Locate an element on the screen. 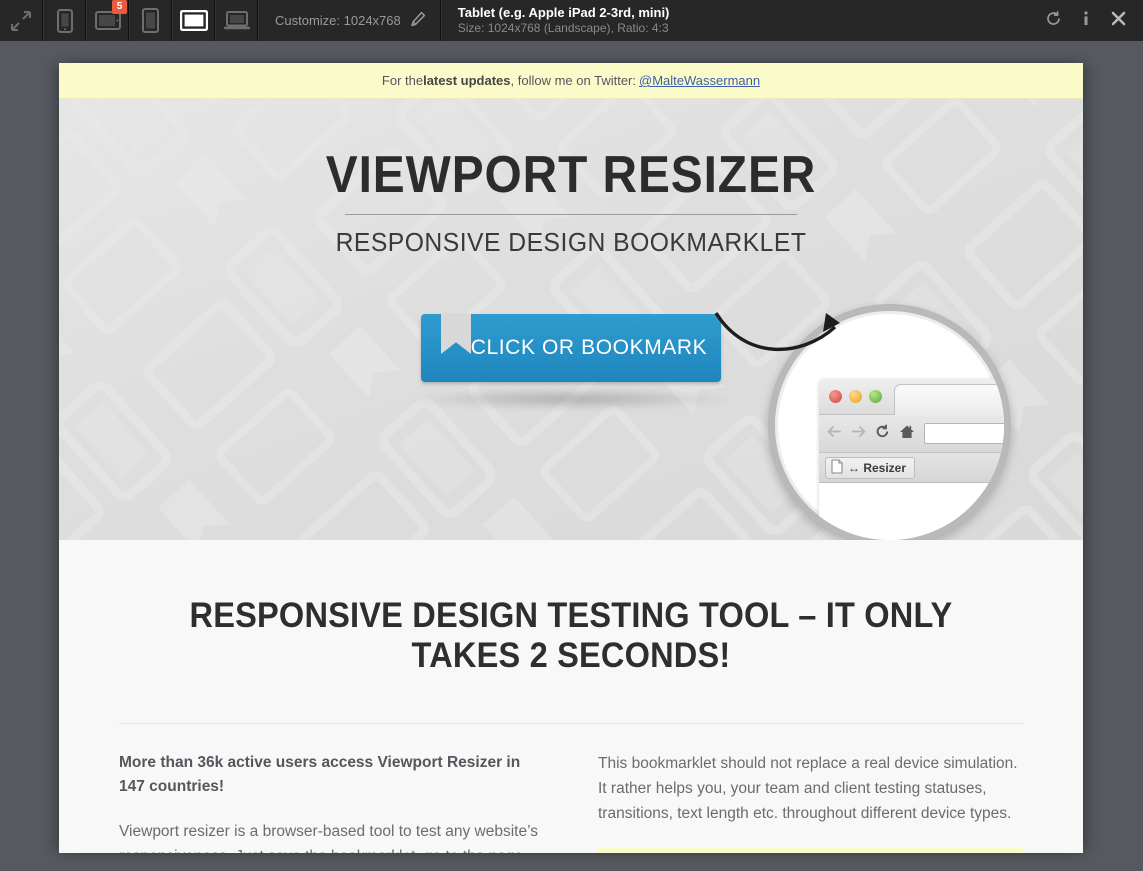 This screenshot has height=871, width=1143. resizer-bookmarklet-button: ↔ Resizer is located at coordinates (870, 467).